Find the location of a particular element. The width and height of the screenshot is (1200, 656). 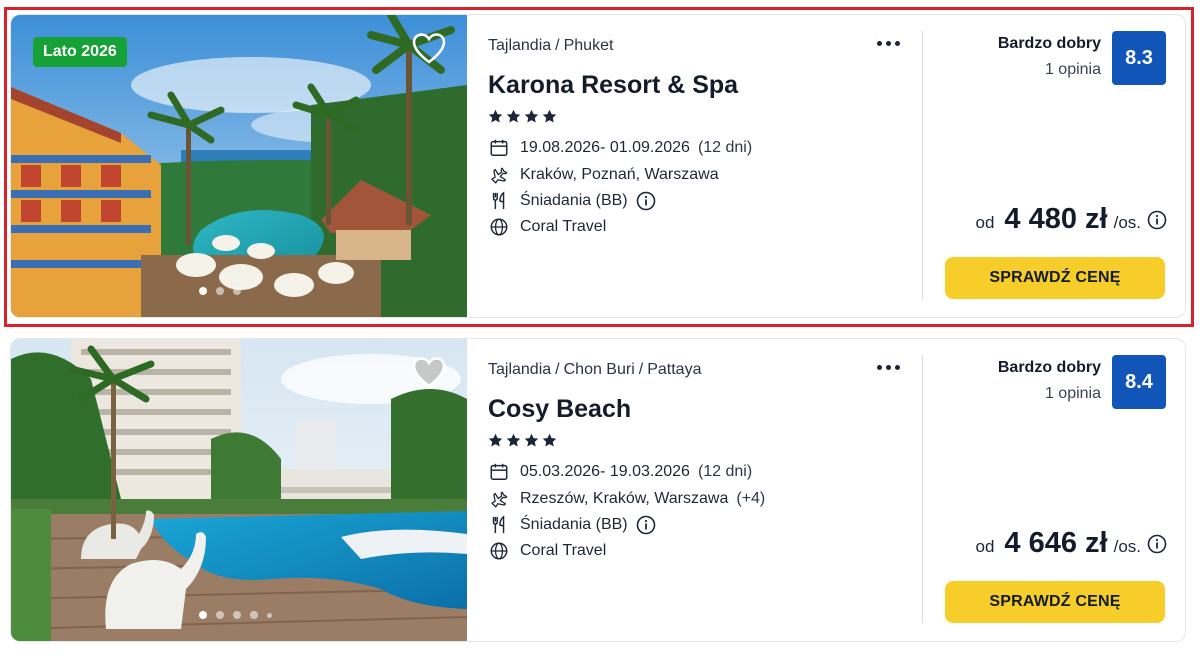

departure-cities: Rzeszów, Kraków, Warszawa is located at coordinates (624, 498).